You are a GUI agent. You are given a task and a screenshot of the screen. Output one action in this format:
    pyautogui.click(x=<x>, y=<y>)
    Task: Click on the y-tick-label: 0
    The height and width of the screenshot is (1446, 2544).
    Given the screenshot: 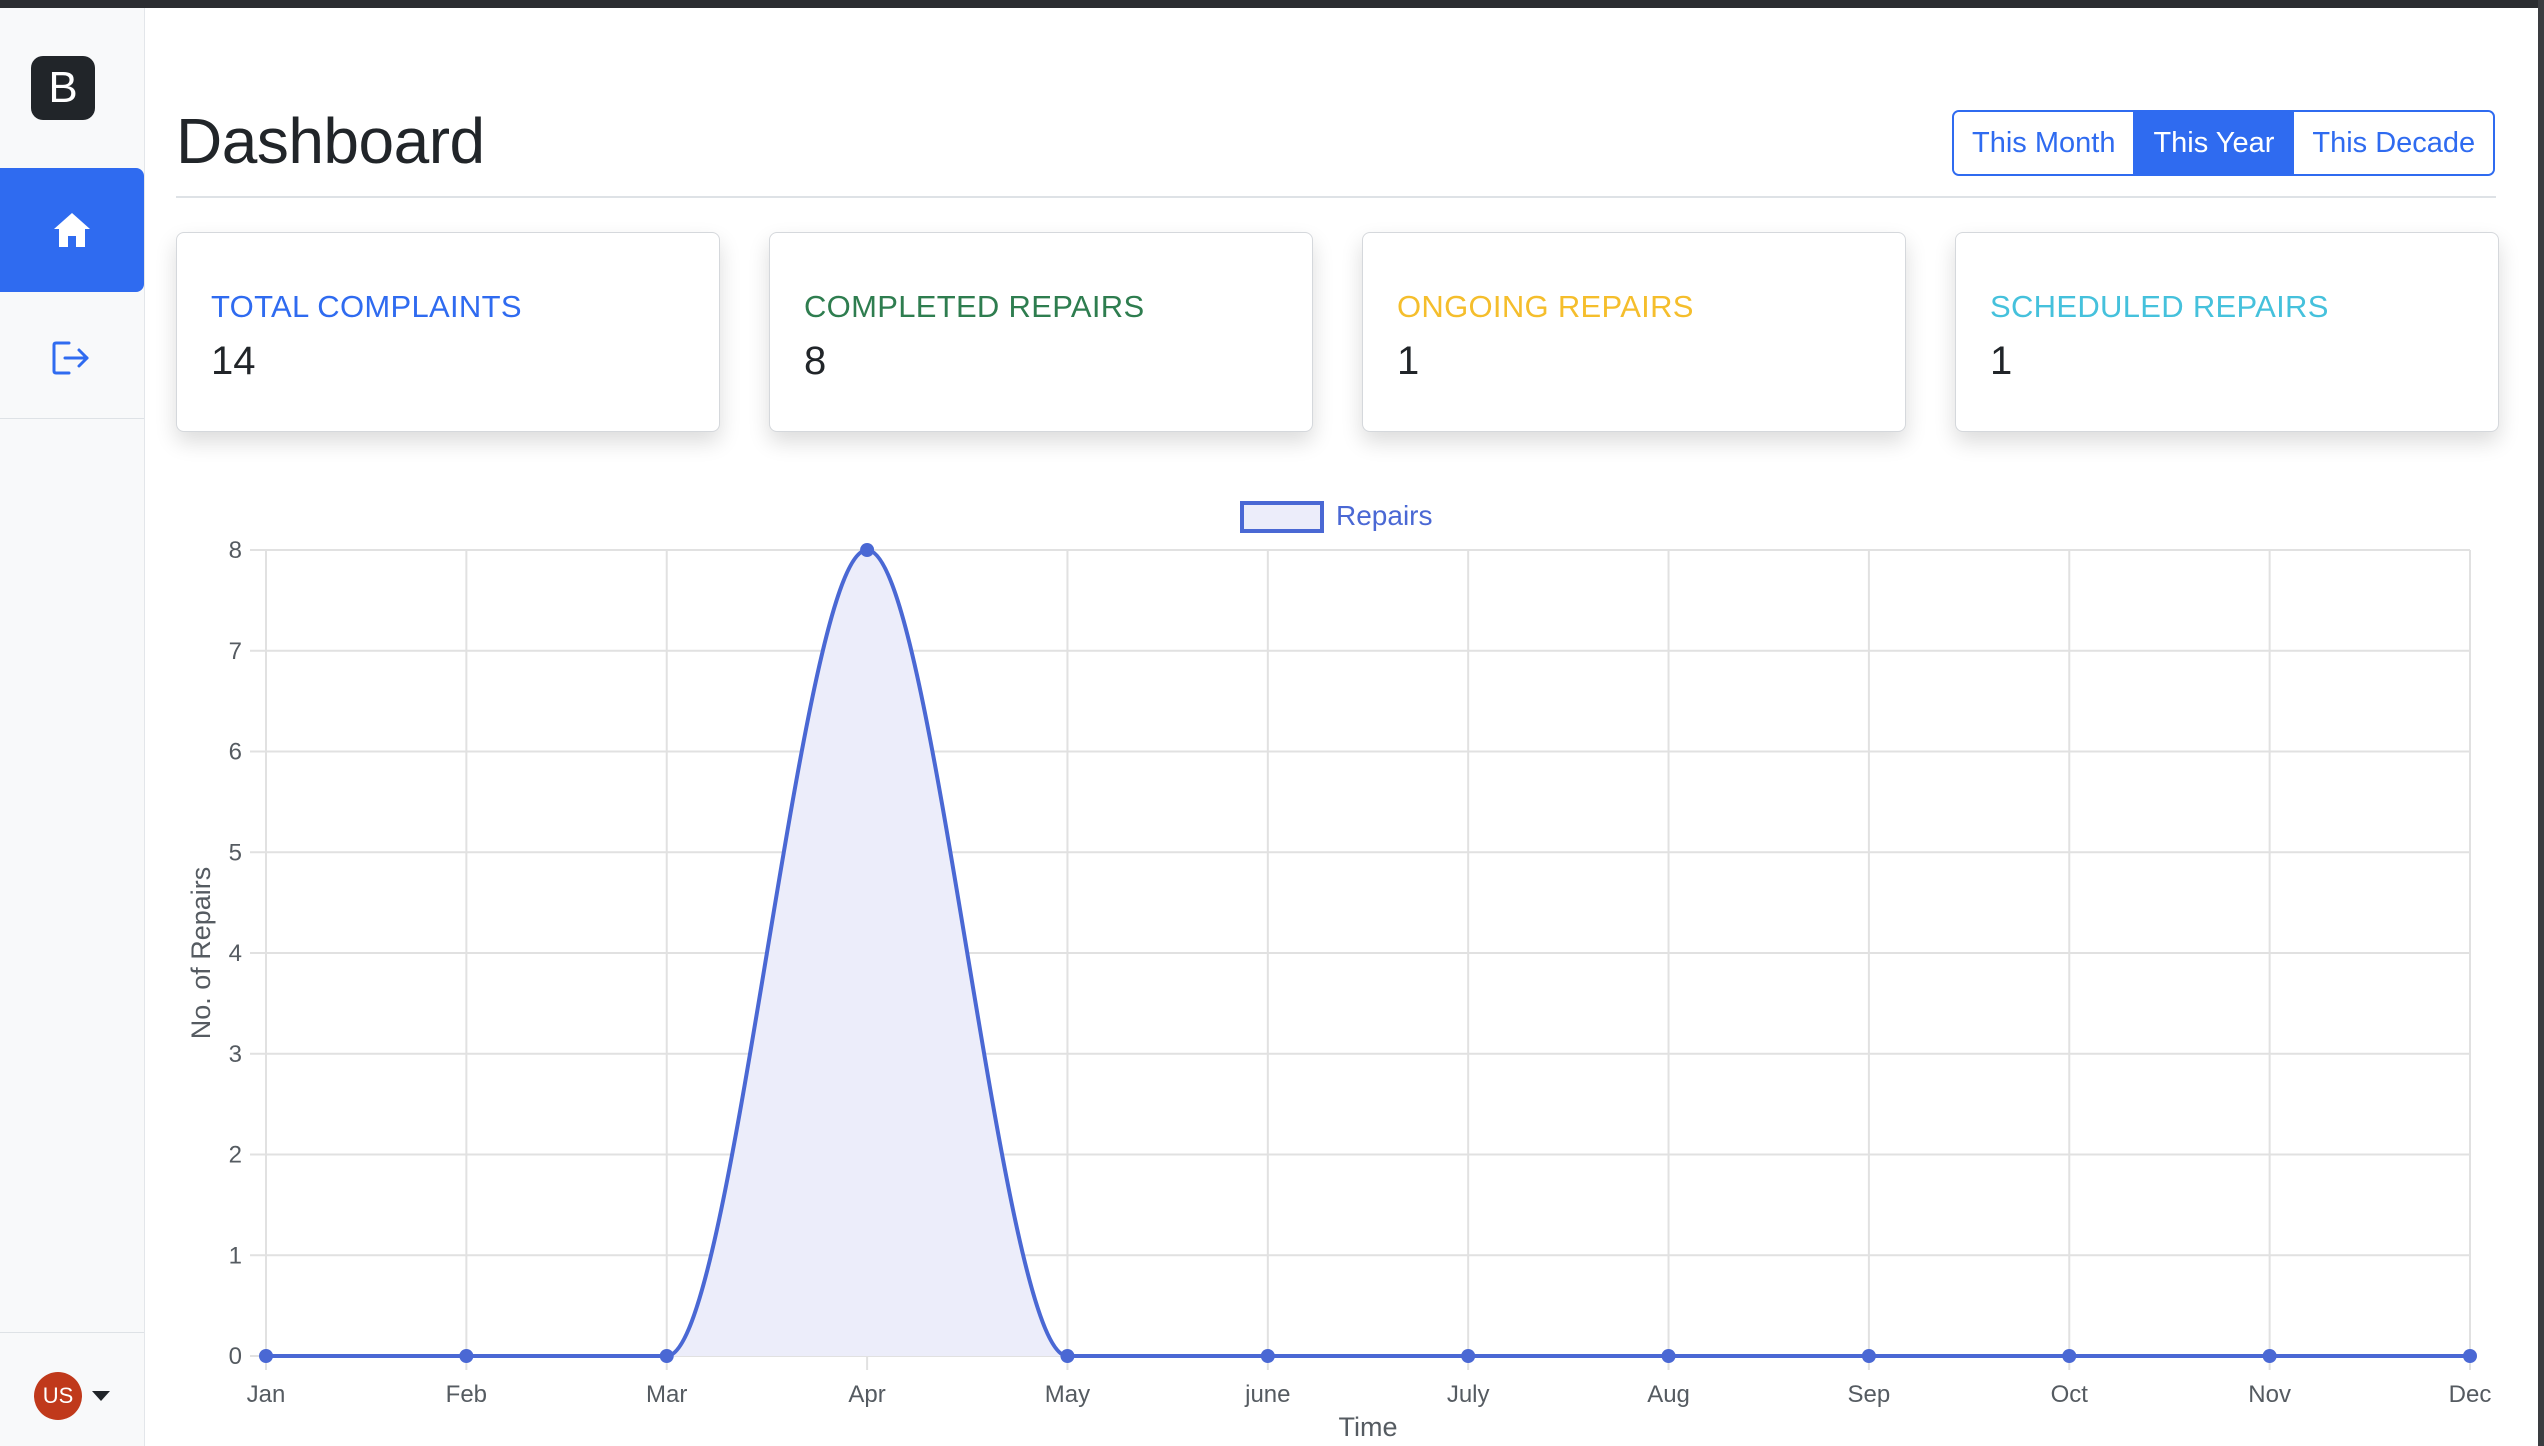 What is the action you would take?
    pyautogui.click(x=235, y=1356)
    